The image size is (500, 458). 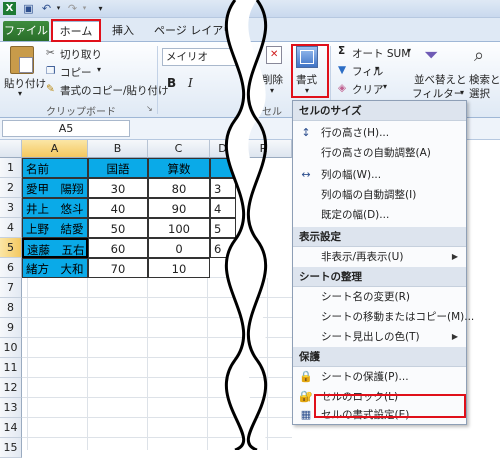 I want to click on format-button-highlight, so click(x=310, y=71).